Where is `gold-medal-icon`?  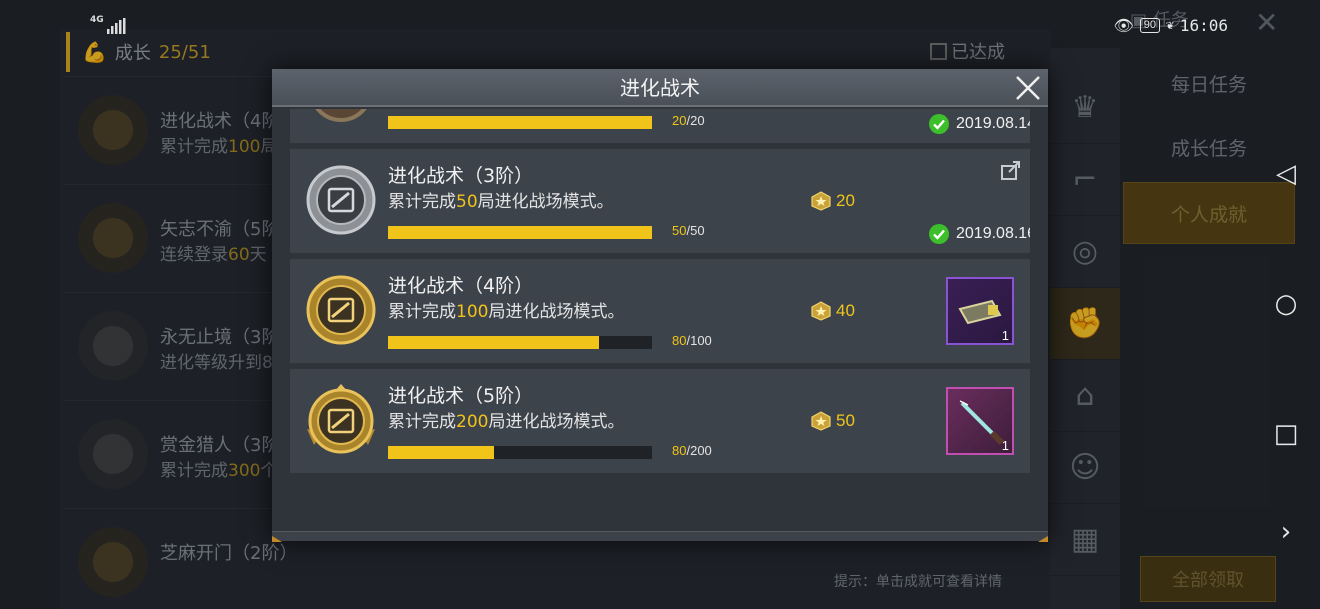 gold-medal-icon is located at coordinates (341, 310).